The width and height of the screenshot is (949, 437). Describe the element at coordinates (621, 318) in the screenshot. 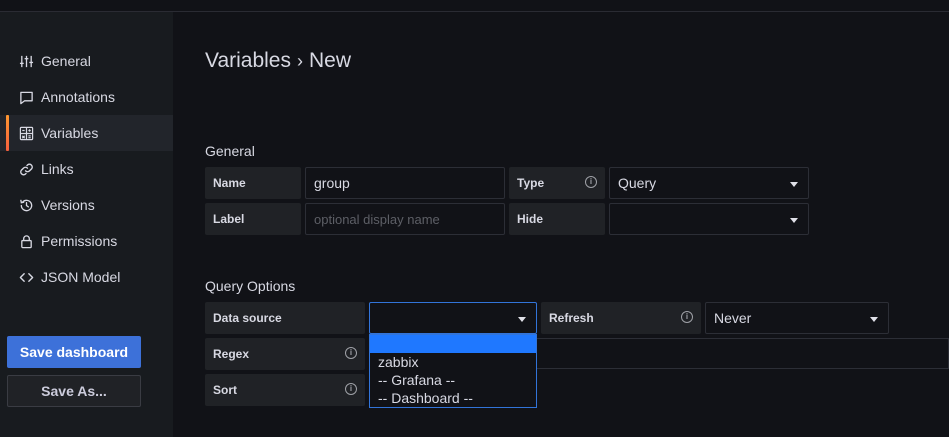

I see `refresh-label: Refresh i` at that location.